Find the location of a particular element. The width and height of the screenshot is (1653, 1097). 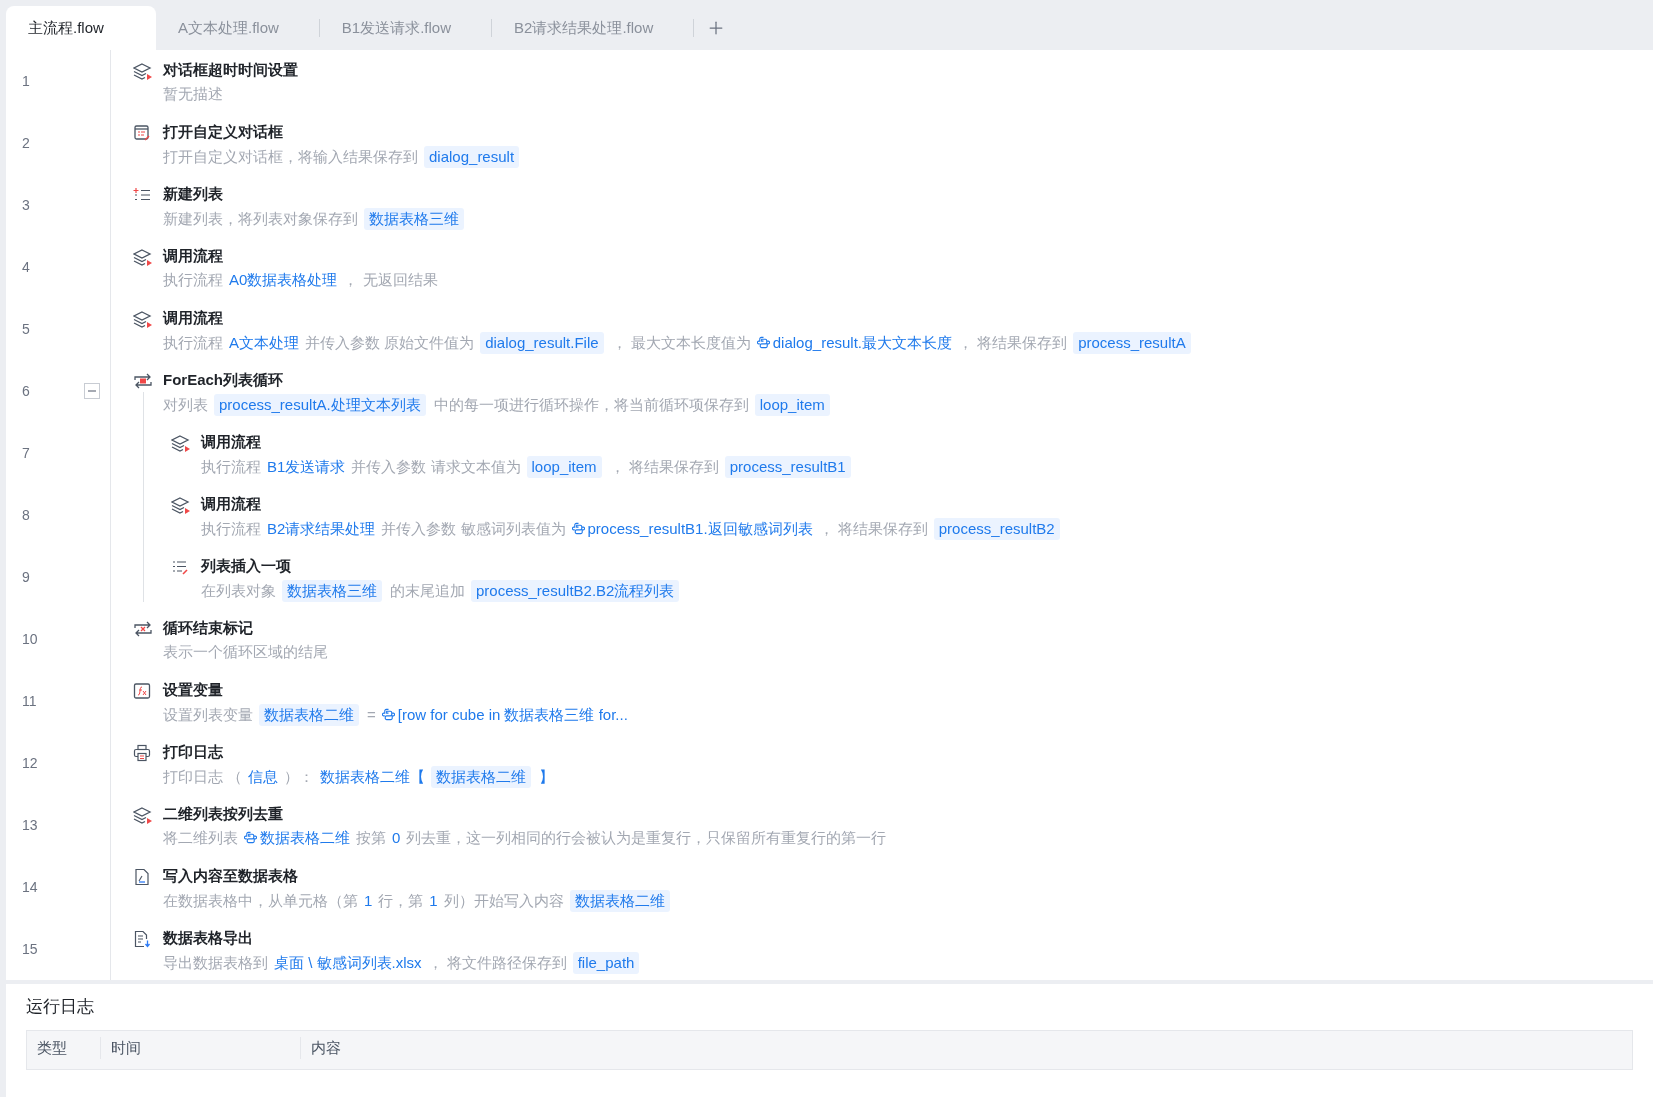

line-number: 2 is located at coordinates (26, 143).